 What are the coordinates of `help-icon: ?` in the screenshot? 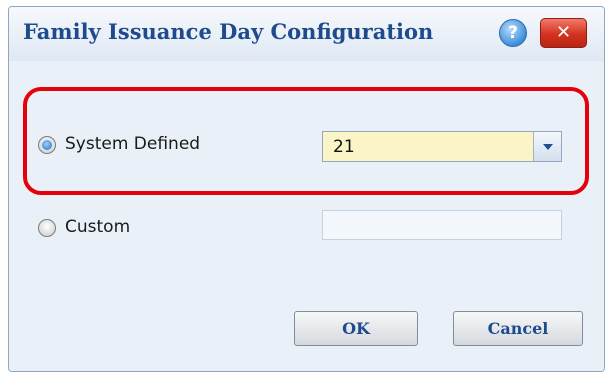 It's located at (513, 33).